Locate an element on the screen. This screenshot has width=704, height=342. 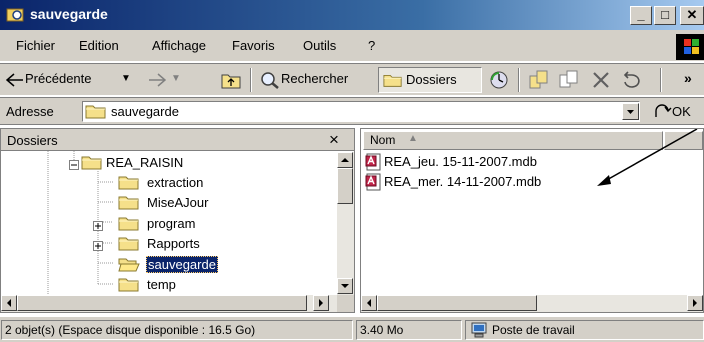
history-icon is located at coordinates (499, 80).